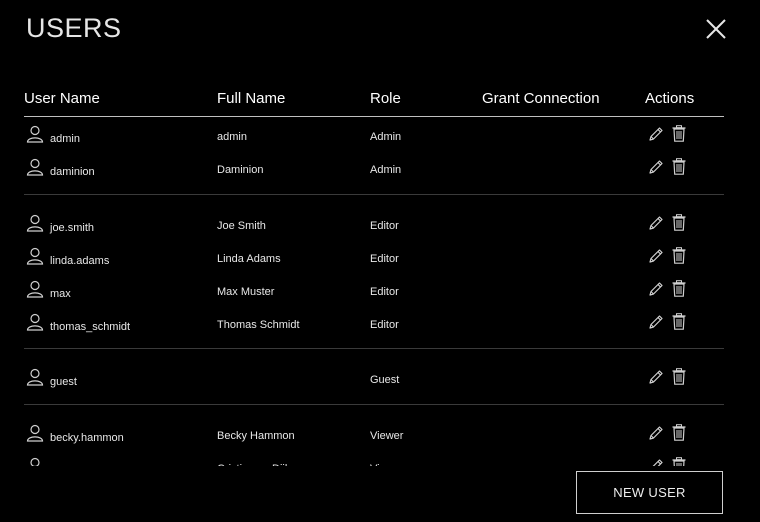 This screenshot has width=760, height=522. Describe the element at coordinates (90, 327) in the screenshot. I see `cell-user-name: thomas_schmidt` at that location.